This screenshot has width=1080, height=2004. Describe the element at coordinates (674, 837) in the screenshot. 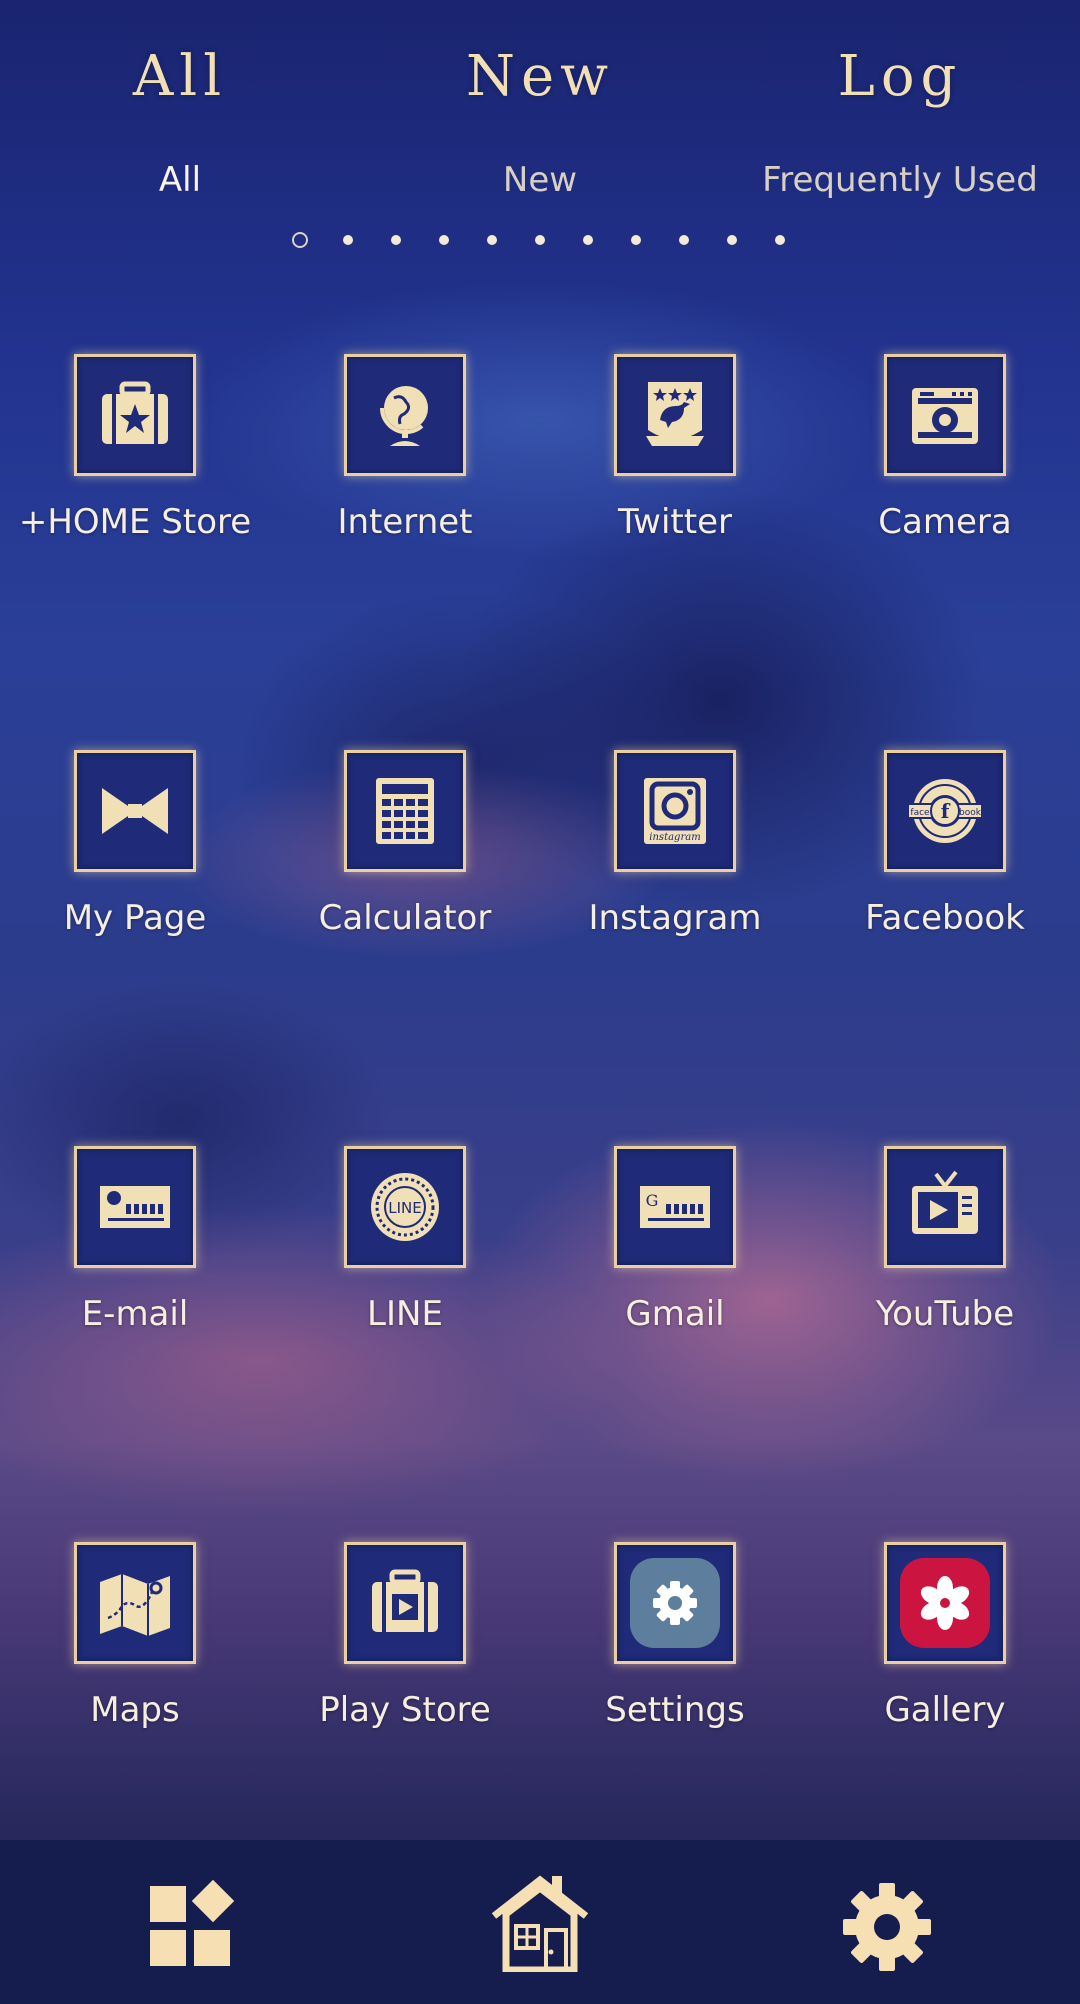

I see `svg-text: instagram` at that location.